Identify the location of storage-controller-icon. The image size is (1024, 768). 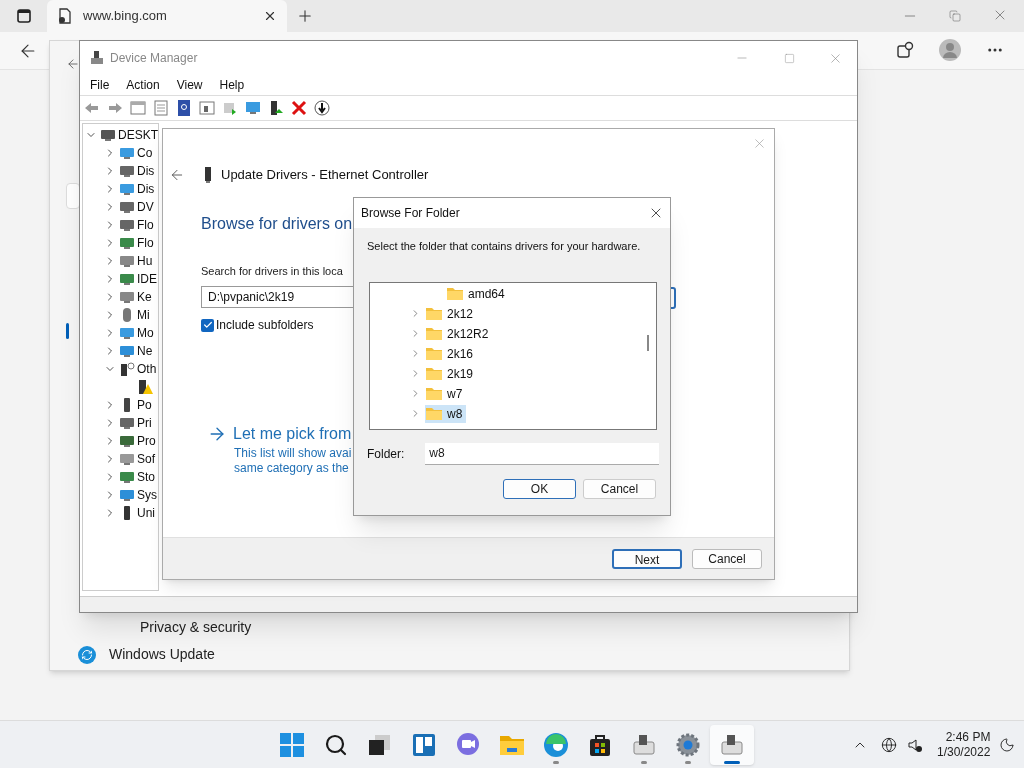
(127, 477).